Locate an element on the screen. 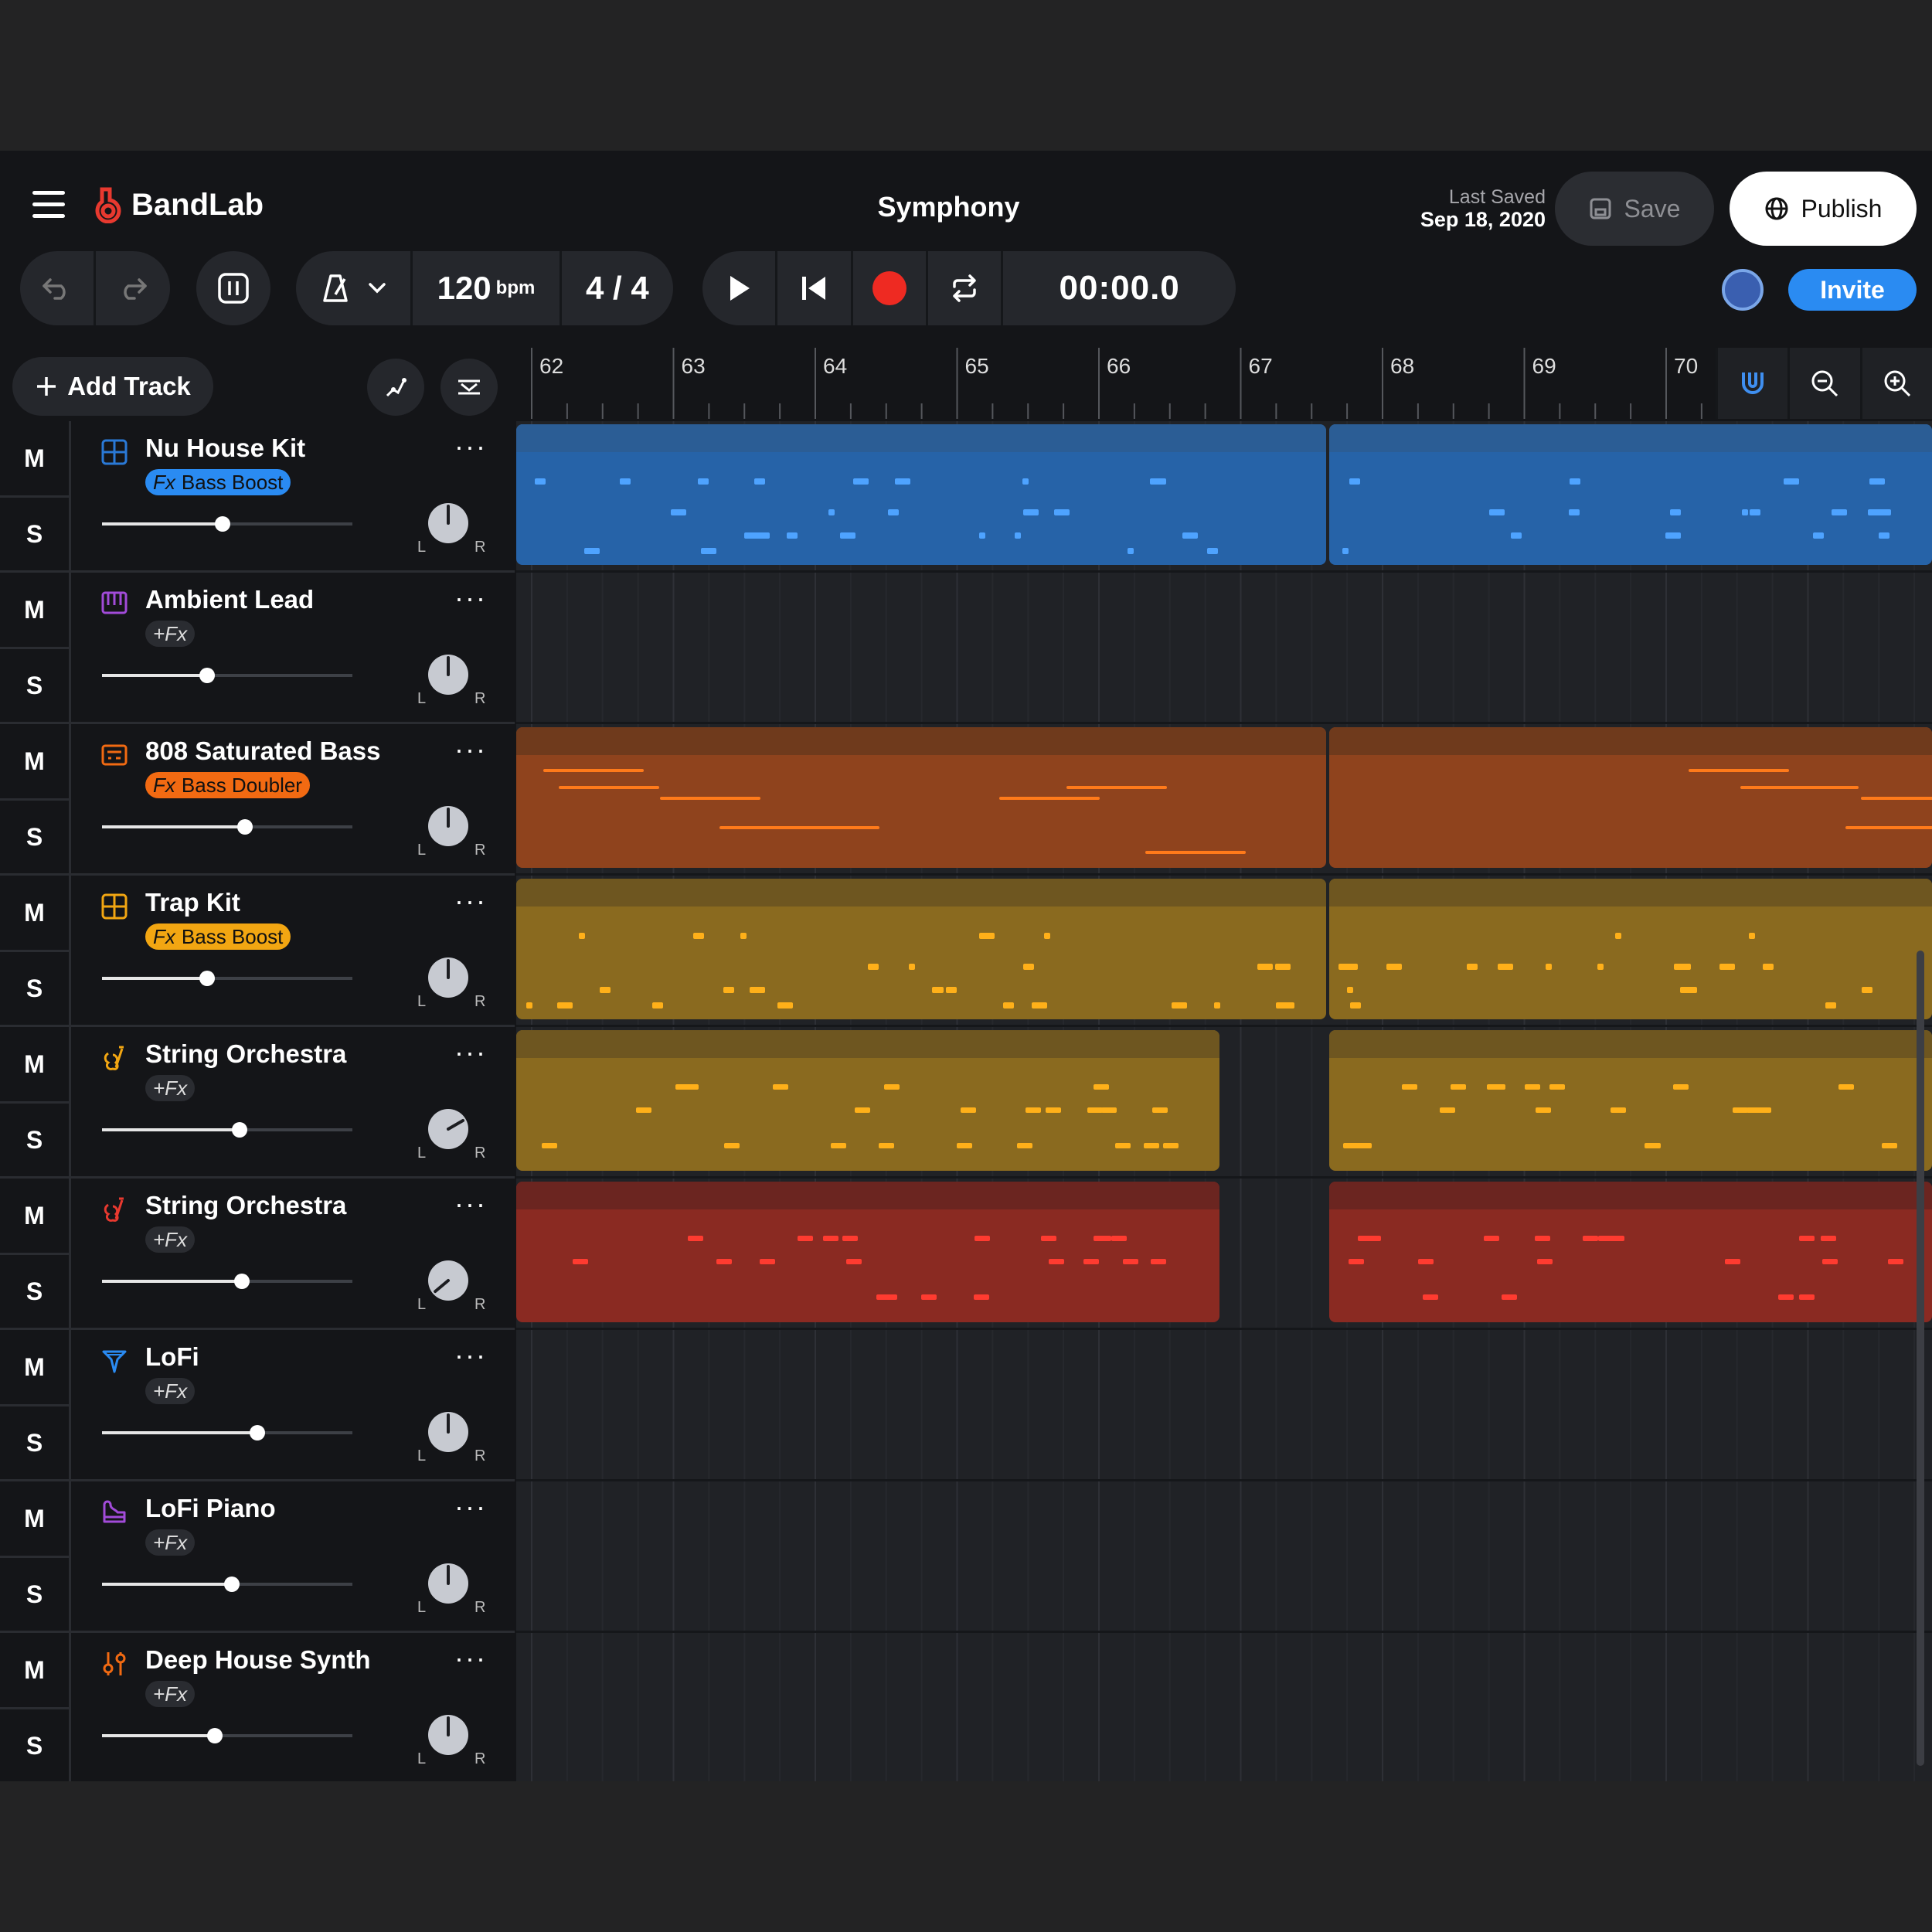 Image resolution: width=1932 pixels, height=1932 pixels. track-name: String Orchestra is located at coordinates (246, 1205).